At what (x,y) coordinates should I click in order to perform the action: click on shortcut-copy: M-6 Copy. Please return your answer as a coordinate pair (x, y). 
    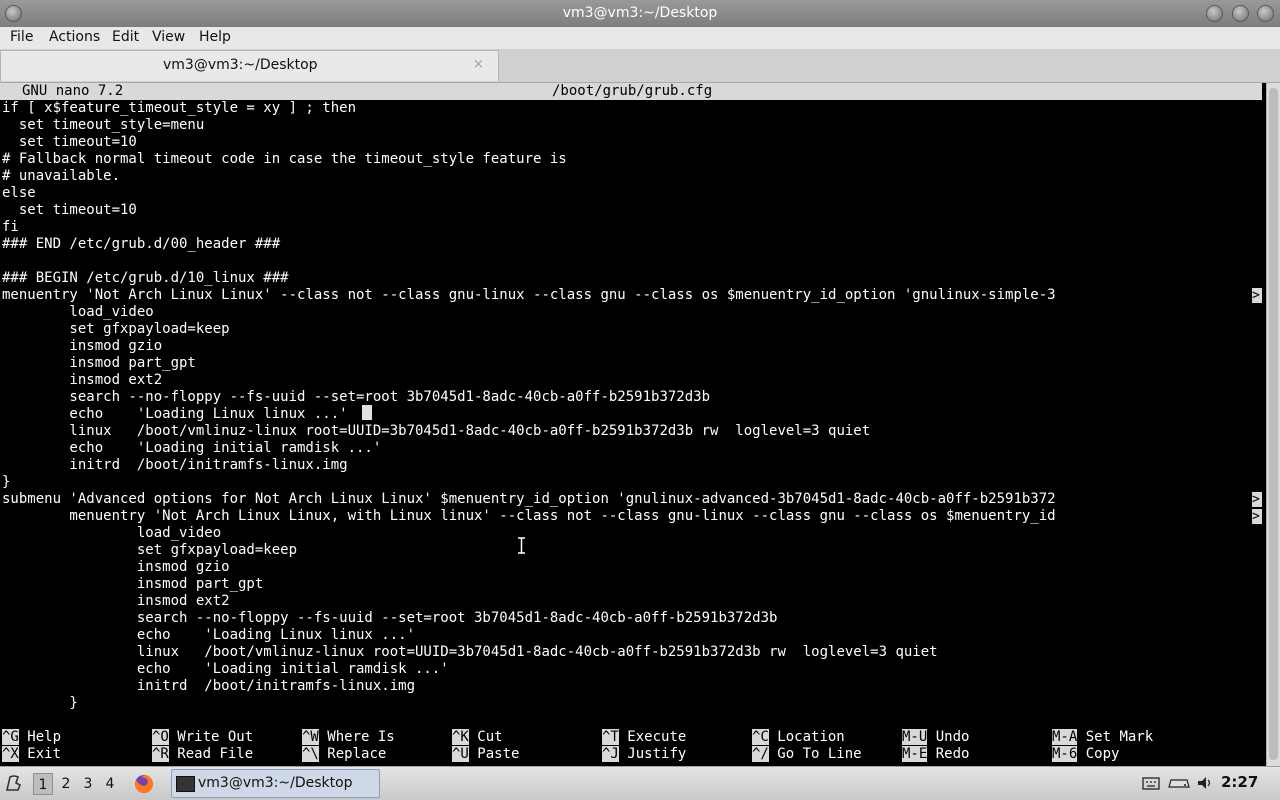
    Looking at the image, I should click on (1085, 754).